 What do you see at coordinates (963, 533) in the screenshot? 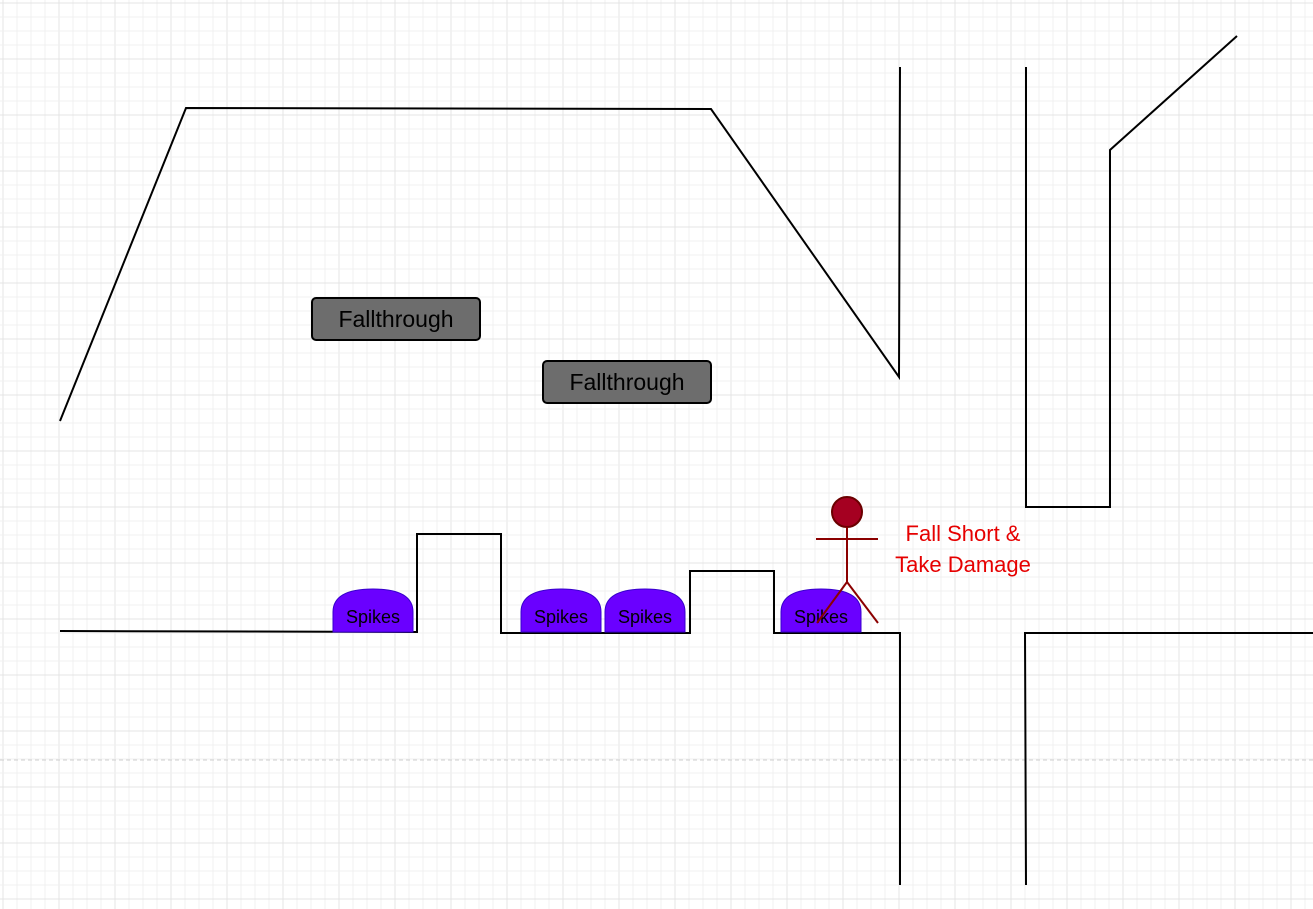
I see `annotation-line-1: Fall Short &` at bounding box center [963, 533].